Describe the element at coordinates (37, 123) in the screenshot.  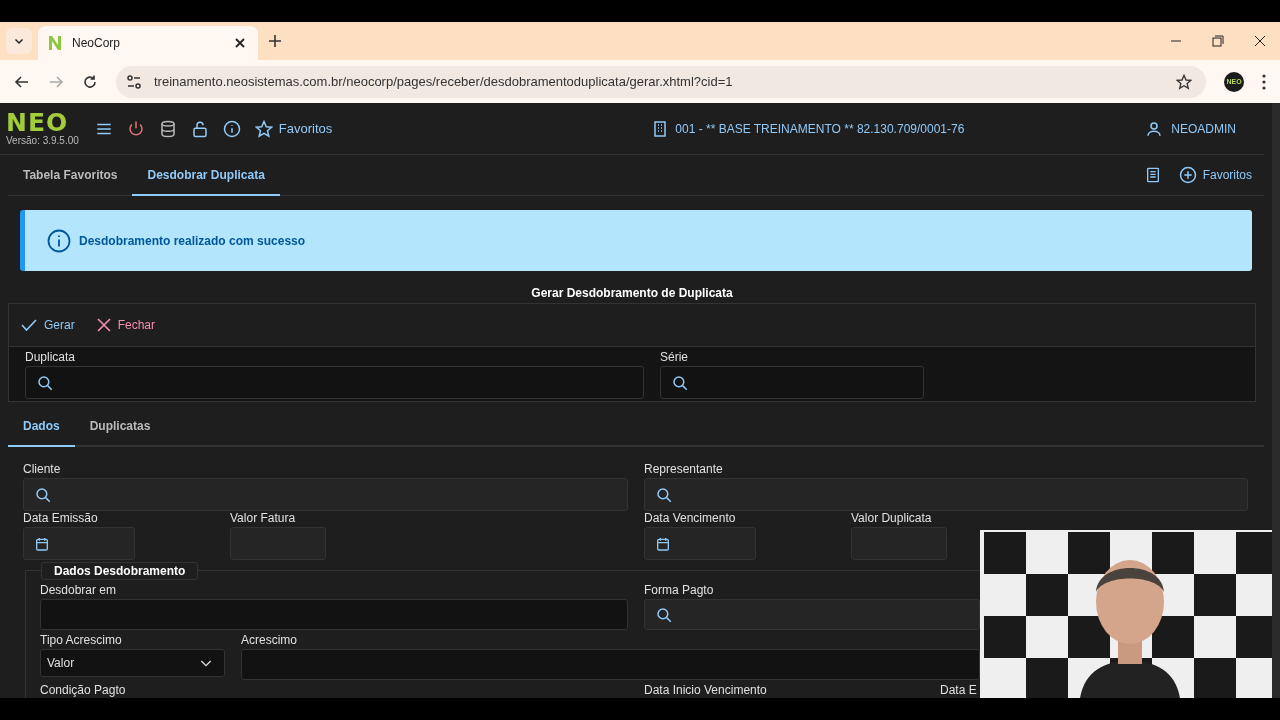
I see `logo: NEO` at that location.